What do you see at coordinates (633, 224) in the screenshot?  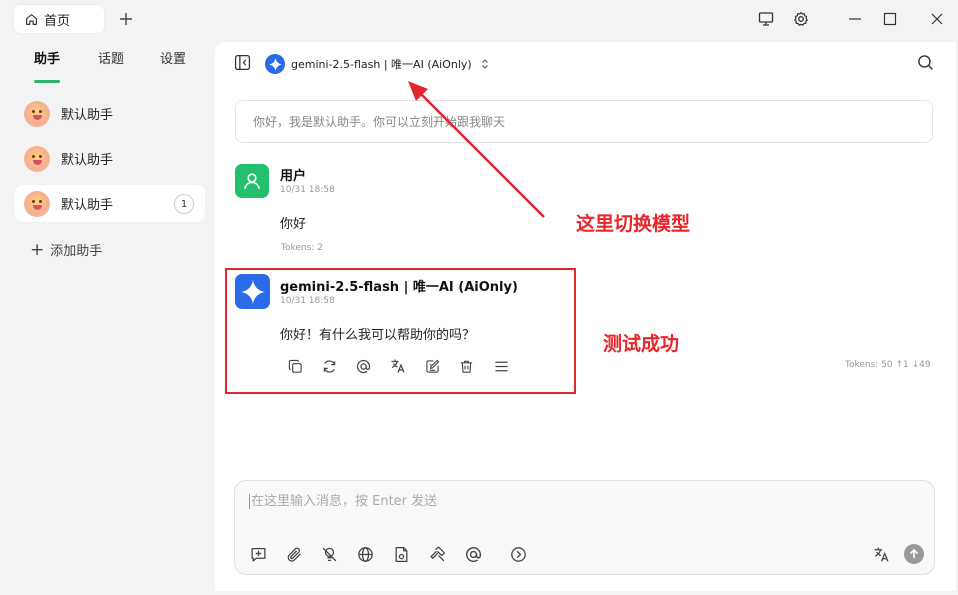 I see `annotation-model-switch: 这里切换模型` at bounding box center [633, 224].